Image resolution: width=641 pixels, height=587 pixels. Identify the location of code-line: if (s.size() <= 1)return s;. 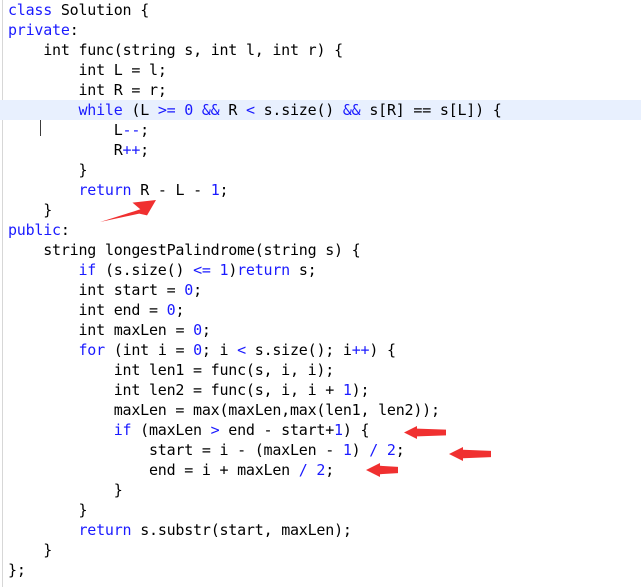
(320, 270).